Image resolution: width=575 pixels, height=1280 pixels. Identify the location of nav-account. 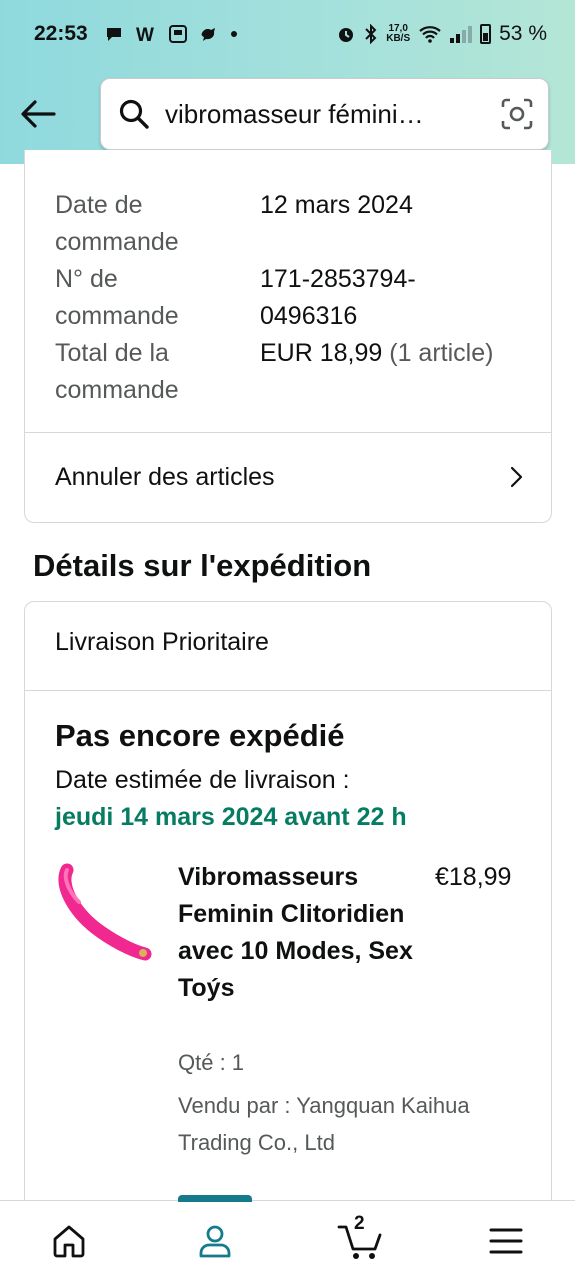
(215, 1241).